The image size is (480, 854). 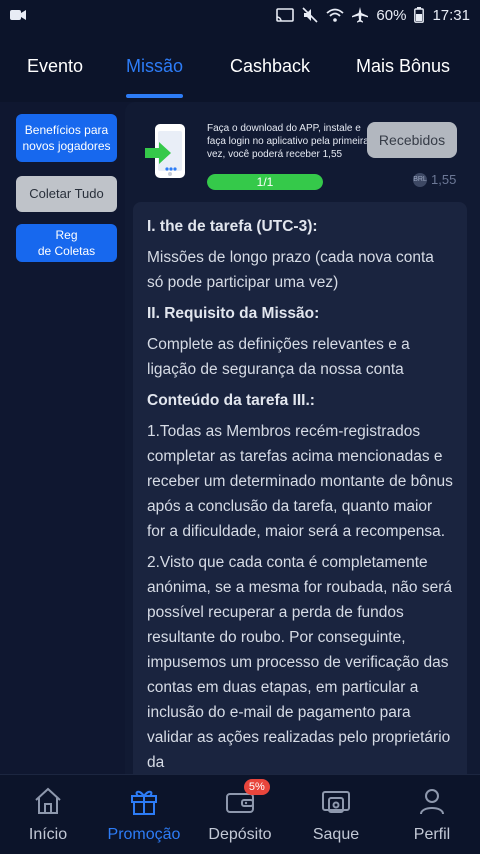 I want to click on home-icon, so click(x=48, y=803).